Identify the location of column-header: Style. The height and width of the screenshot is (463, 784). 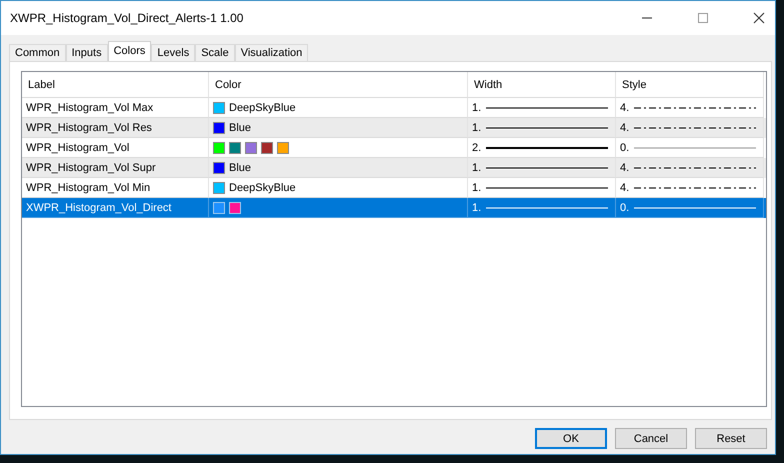
(690, 85).